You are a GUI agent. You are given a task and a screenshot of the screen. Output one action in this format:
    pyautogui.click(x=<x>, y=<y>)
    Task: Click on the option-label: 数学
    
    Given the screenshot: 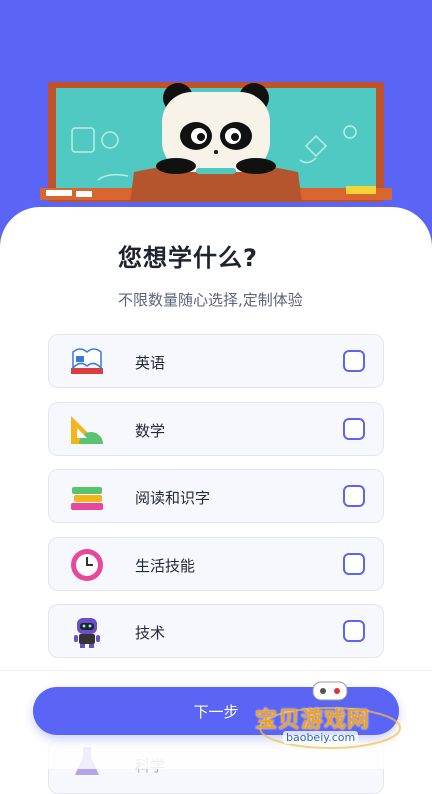 What is the action you would take?
    pyautogui.click(x=150, y=430)
    